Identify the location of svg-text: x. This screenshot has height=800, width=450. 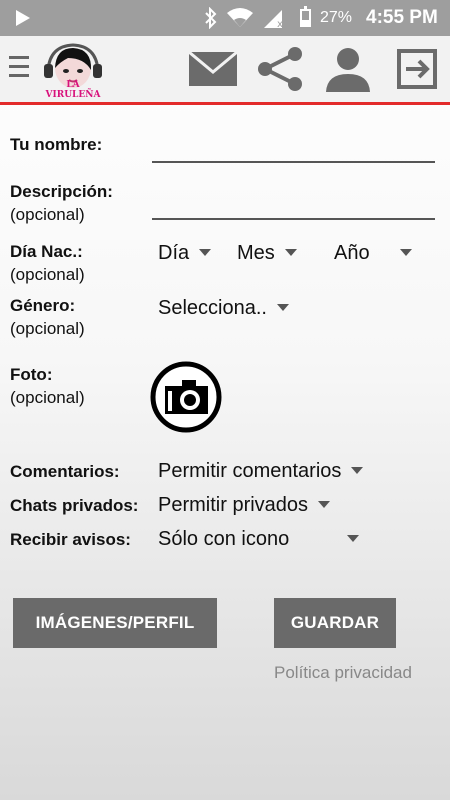
(280, 24).